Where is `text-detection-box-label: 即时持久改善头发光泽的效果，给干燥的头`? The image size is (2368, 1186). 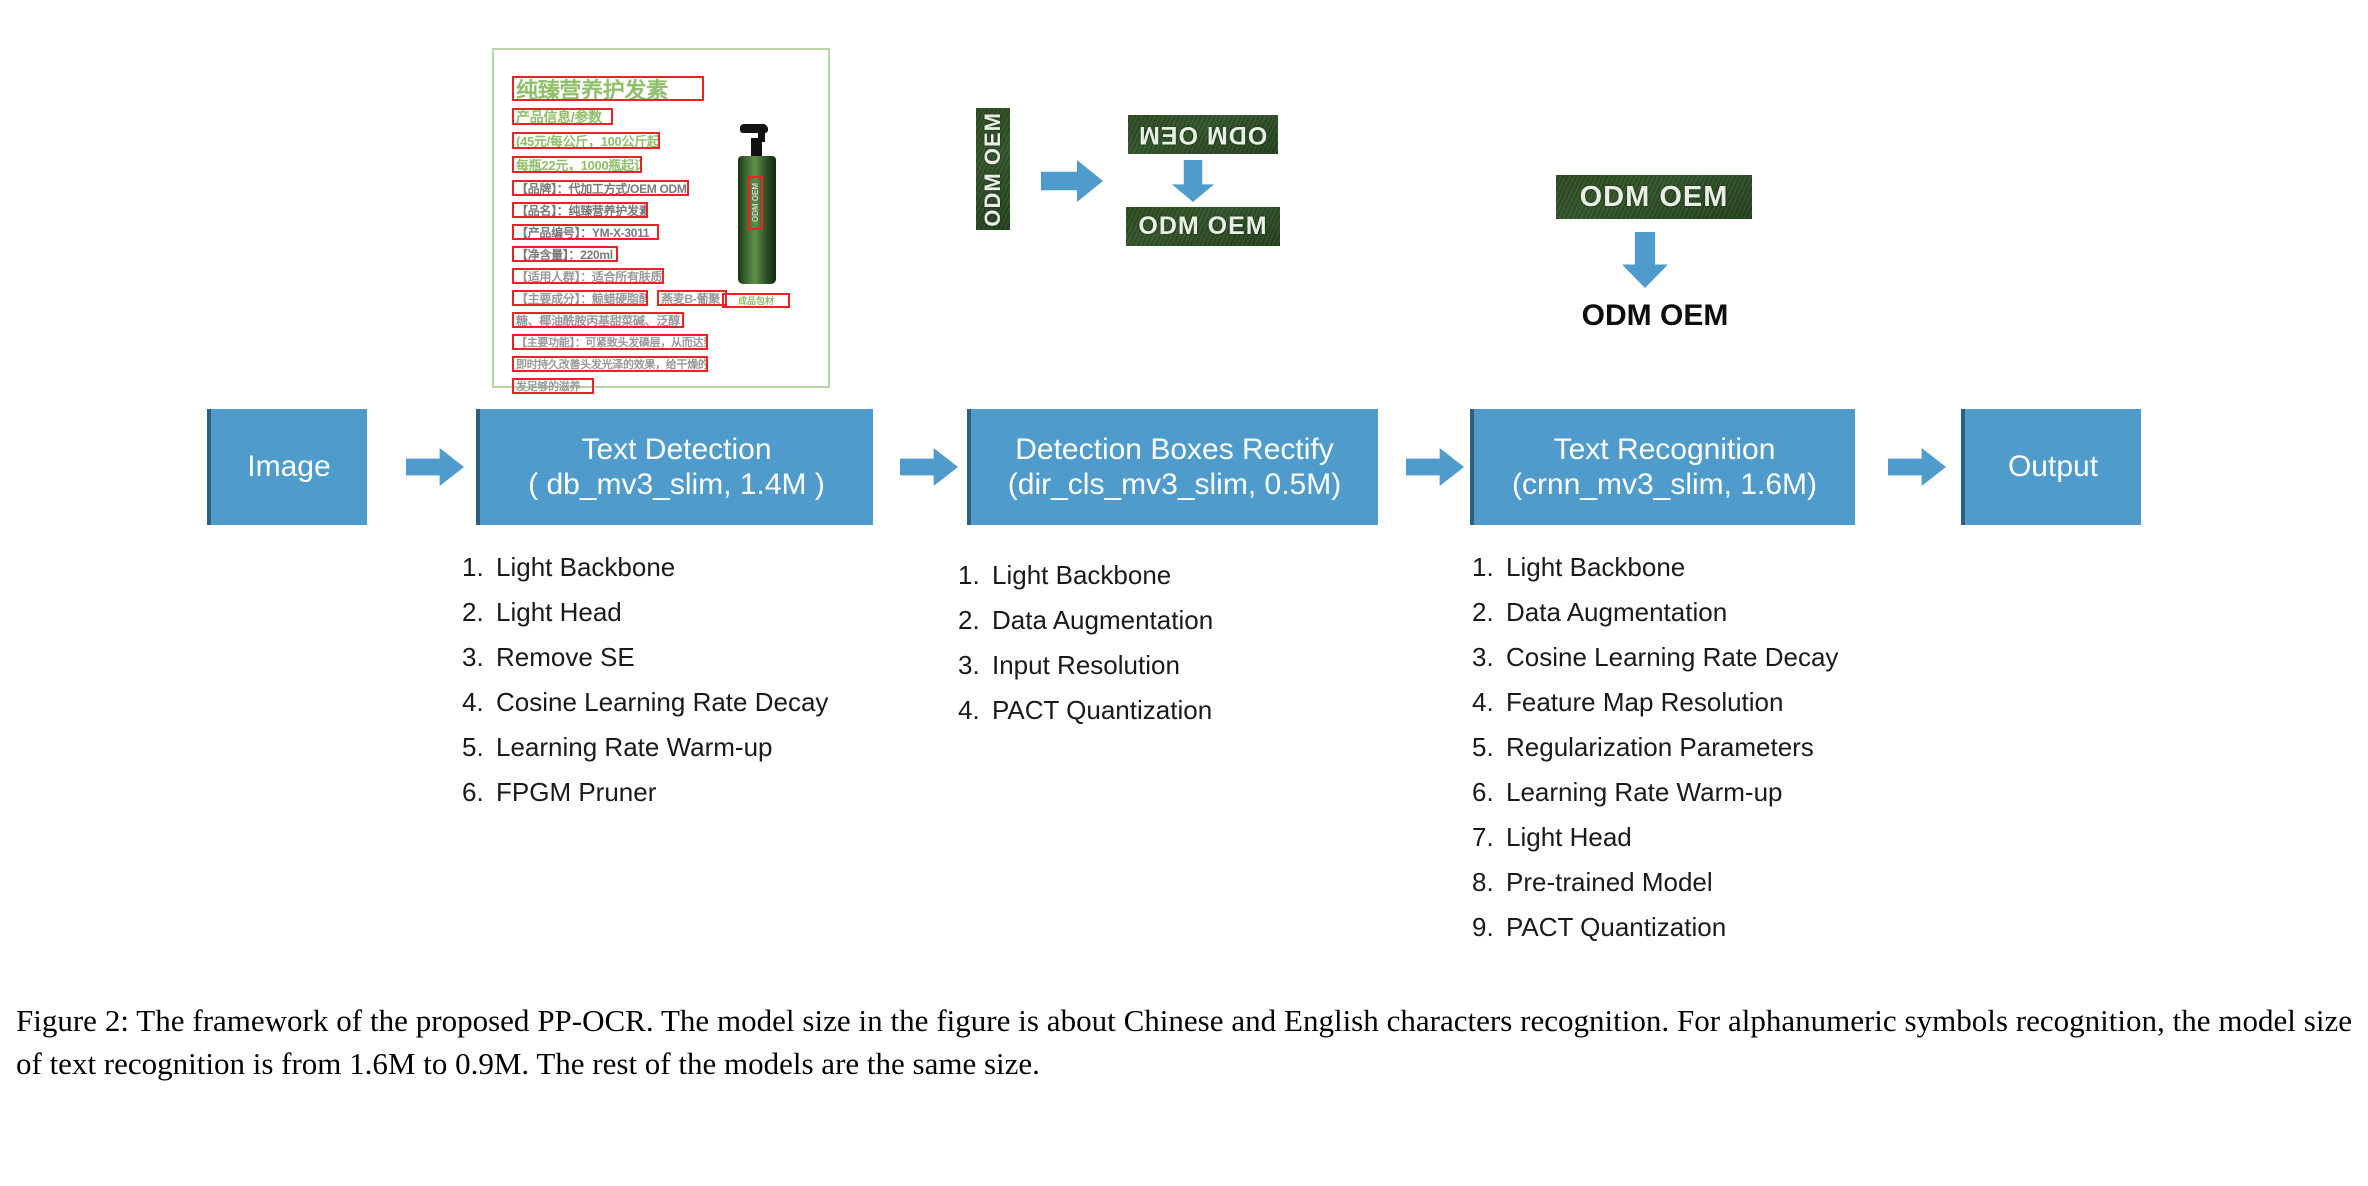
text-detection-box-label: 即时持久改善头发光泽的效果，给干燥的头 is located at coordinates (612, 365).